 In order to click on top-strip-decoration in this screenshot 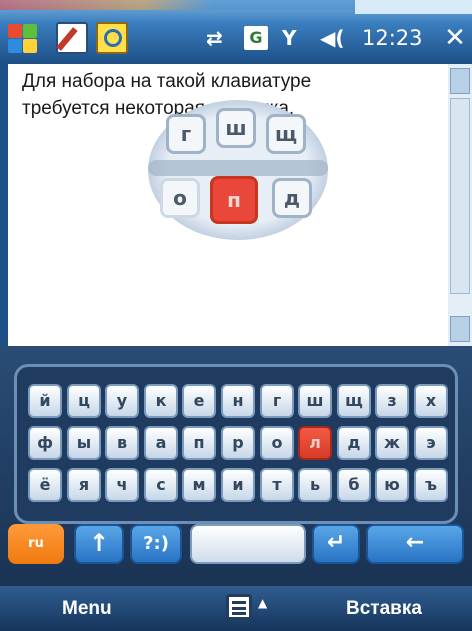, I will do `click(177, 5)`.